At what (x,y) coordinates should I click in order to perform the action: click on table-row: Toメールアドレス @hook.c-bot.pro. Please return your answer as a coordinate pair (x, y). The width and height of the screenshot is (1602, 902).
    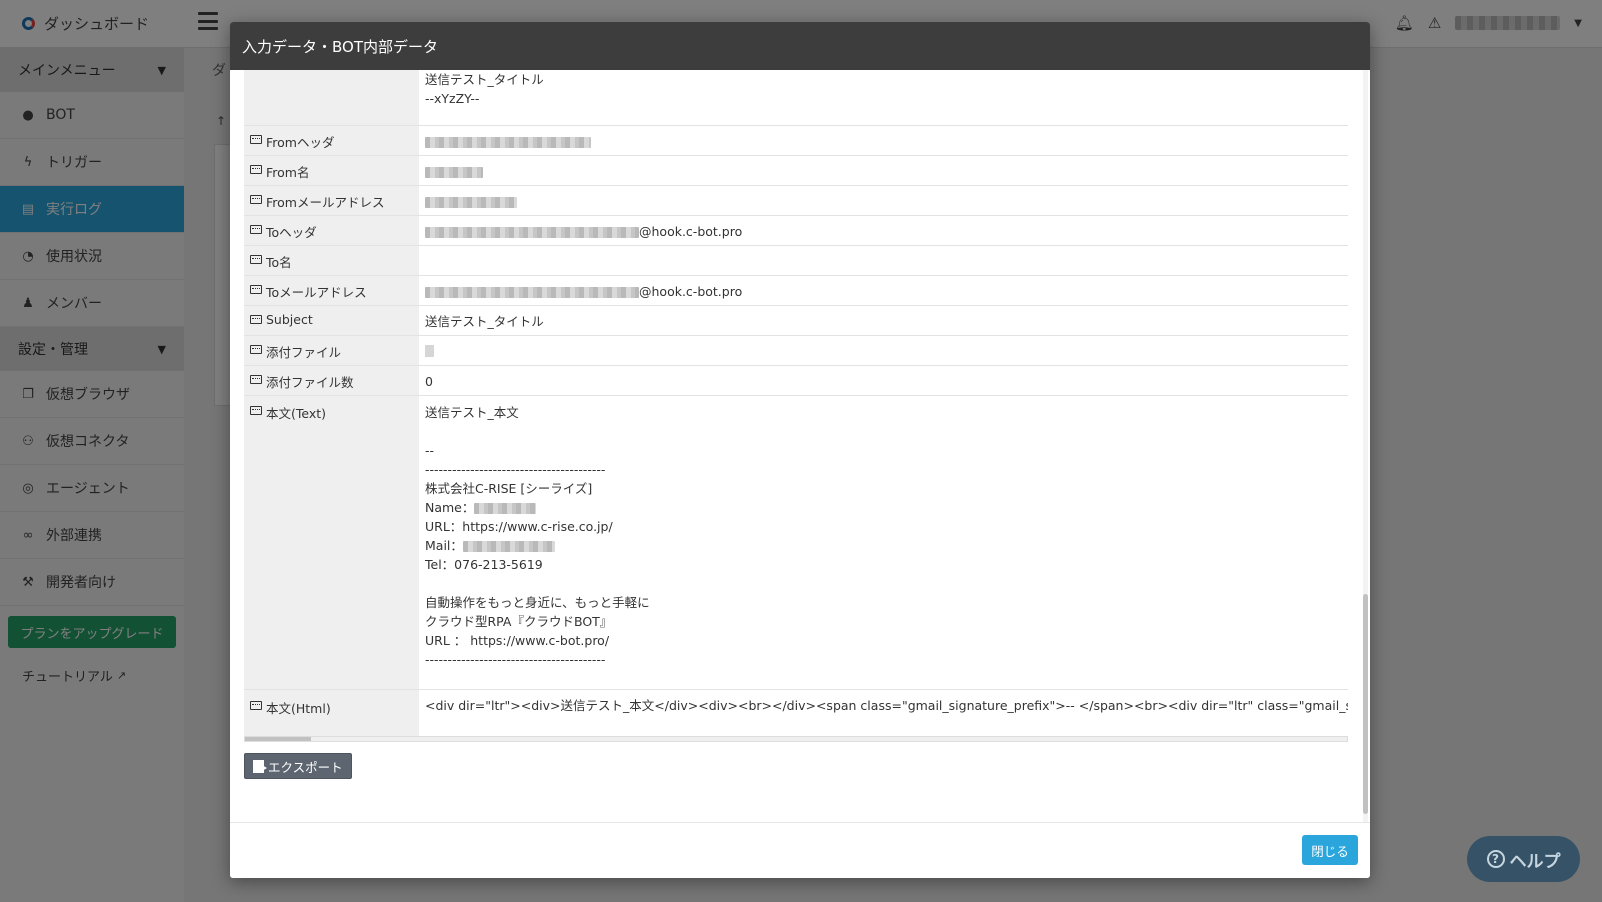
    Looking at the image, I should click on (796, 291).